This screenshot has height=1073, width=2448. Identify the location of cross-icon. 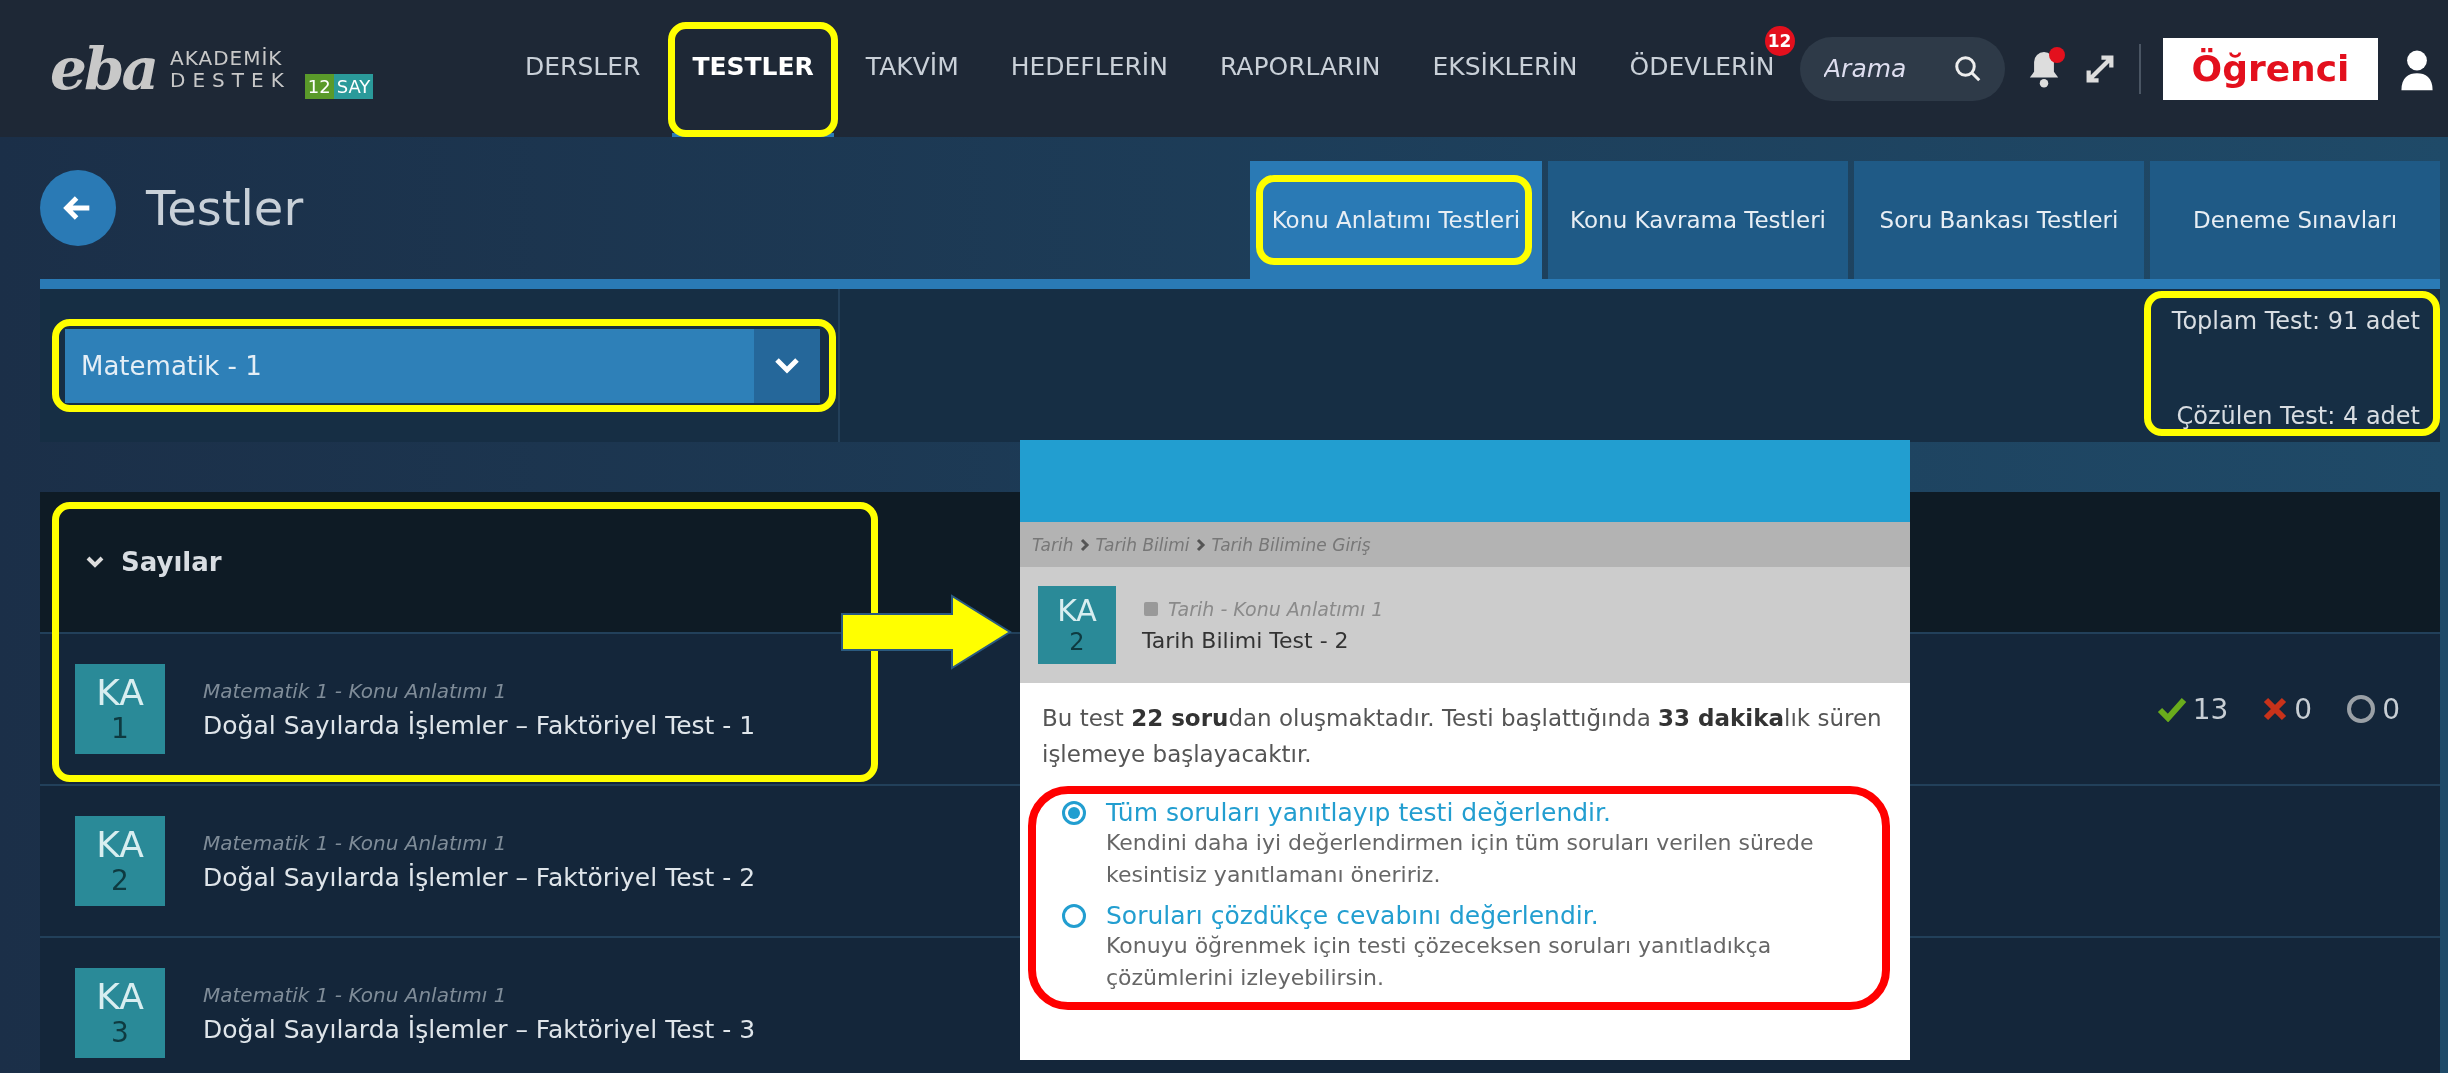
(2275, 709).